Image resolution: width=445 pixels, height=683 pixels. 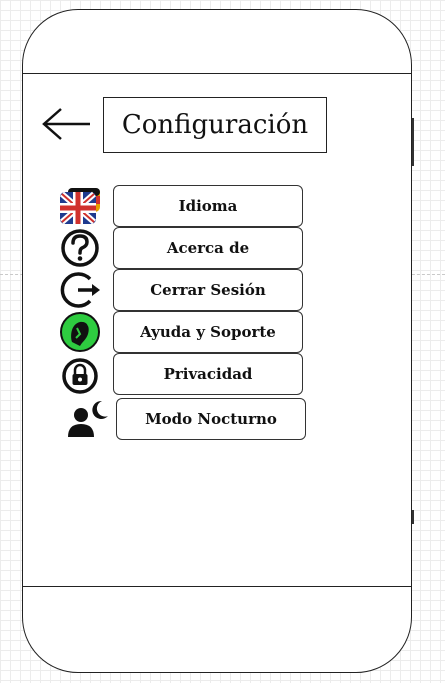 I want to click on idioma-label: Idioma, so click(x=208, y=206).